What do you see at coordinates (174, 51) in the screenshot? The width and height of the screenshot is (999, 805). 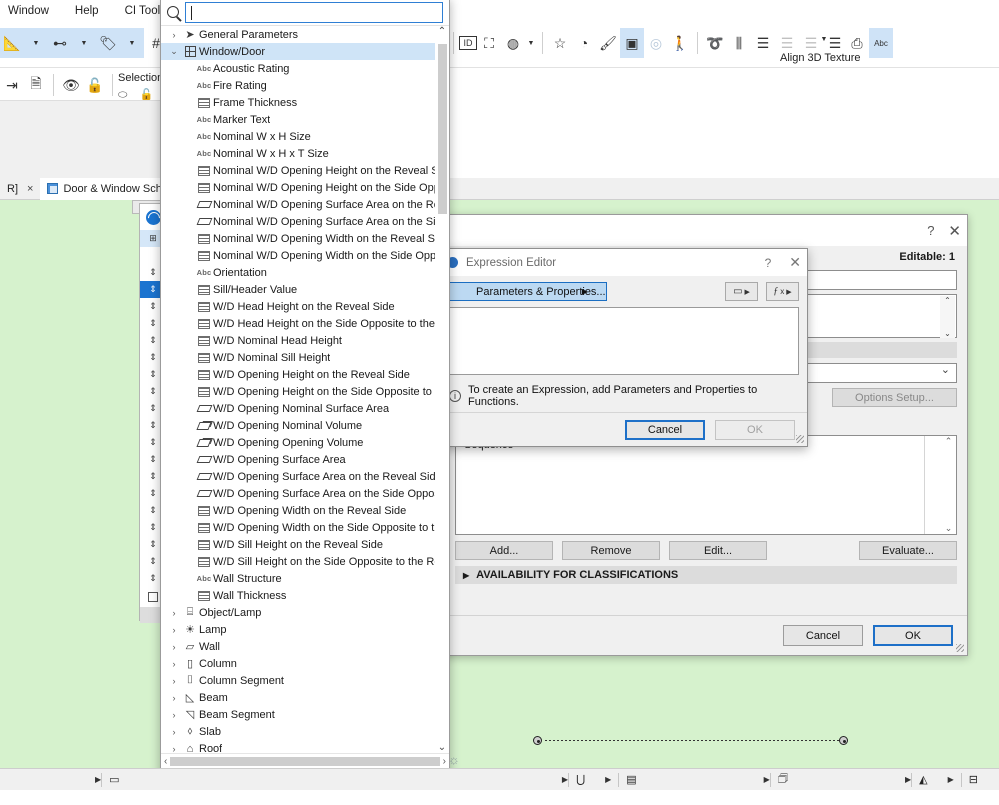 I see `expander-icon: ⌄` at bounding box center [174, 51].